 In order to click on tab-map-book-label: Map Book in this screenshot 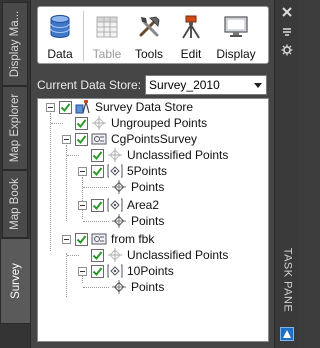, I will do `click(15, 204)`.